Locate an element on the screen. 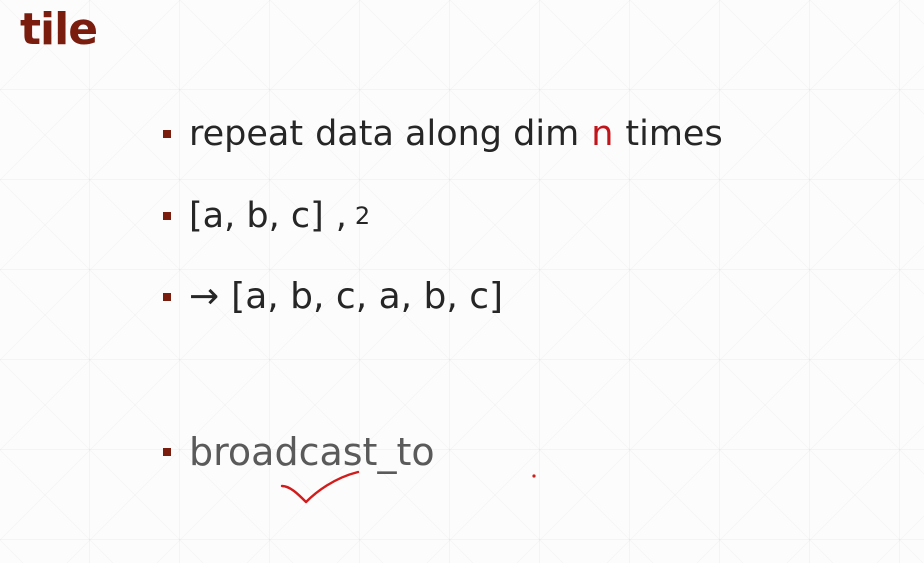  handwritten-checkmark-stroke is located at coordinates (320, 487).